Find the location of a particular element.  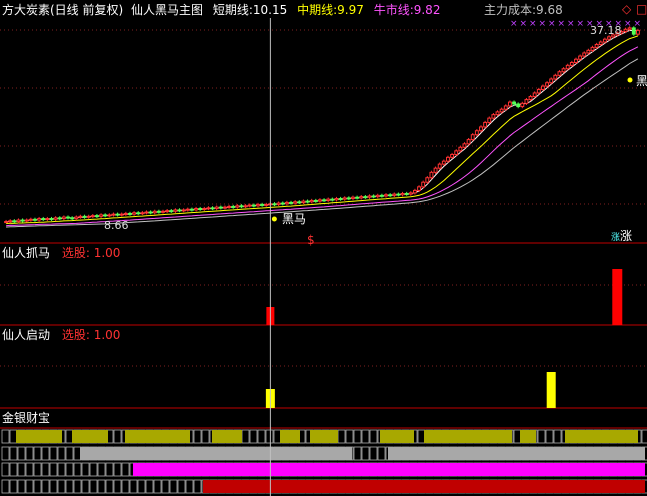

panel3-stripes is located at coordinates (324, 461).